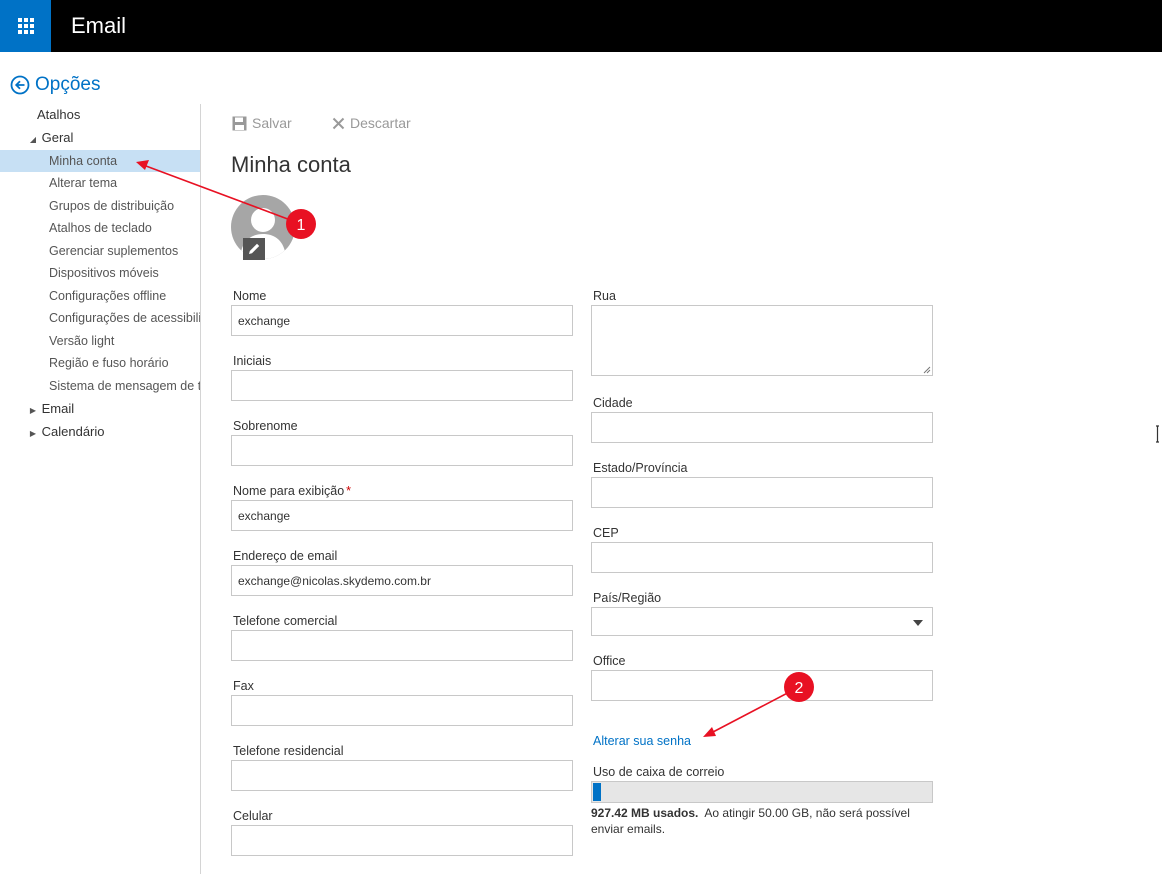 This screenshot has height=874, width=1162. I want to click on mailbox-usage-bar, so click(762, 792).